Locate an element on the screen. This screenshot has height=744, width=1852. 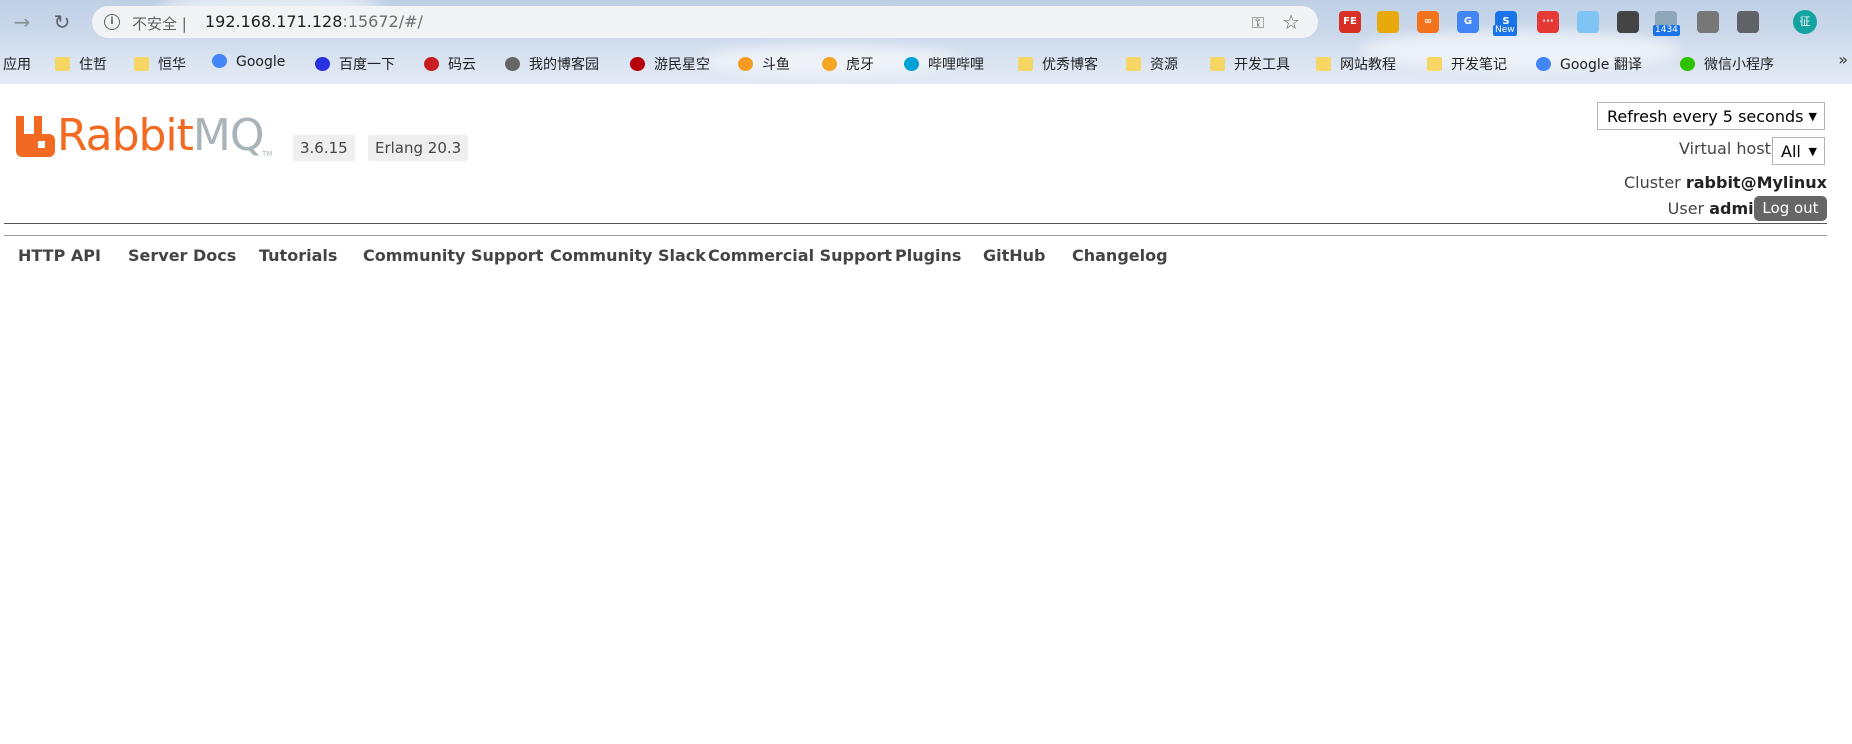
profile-initial: 征 is located at coordinates (1805, 21).